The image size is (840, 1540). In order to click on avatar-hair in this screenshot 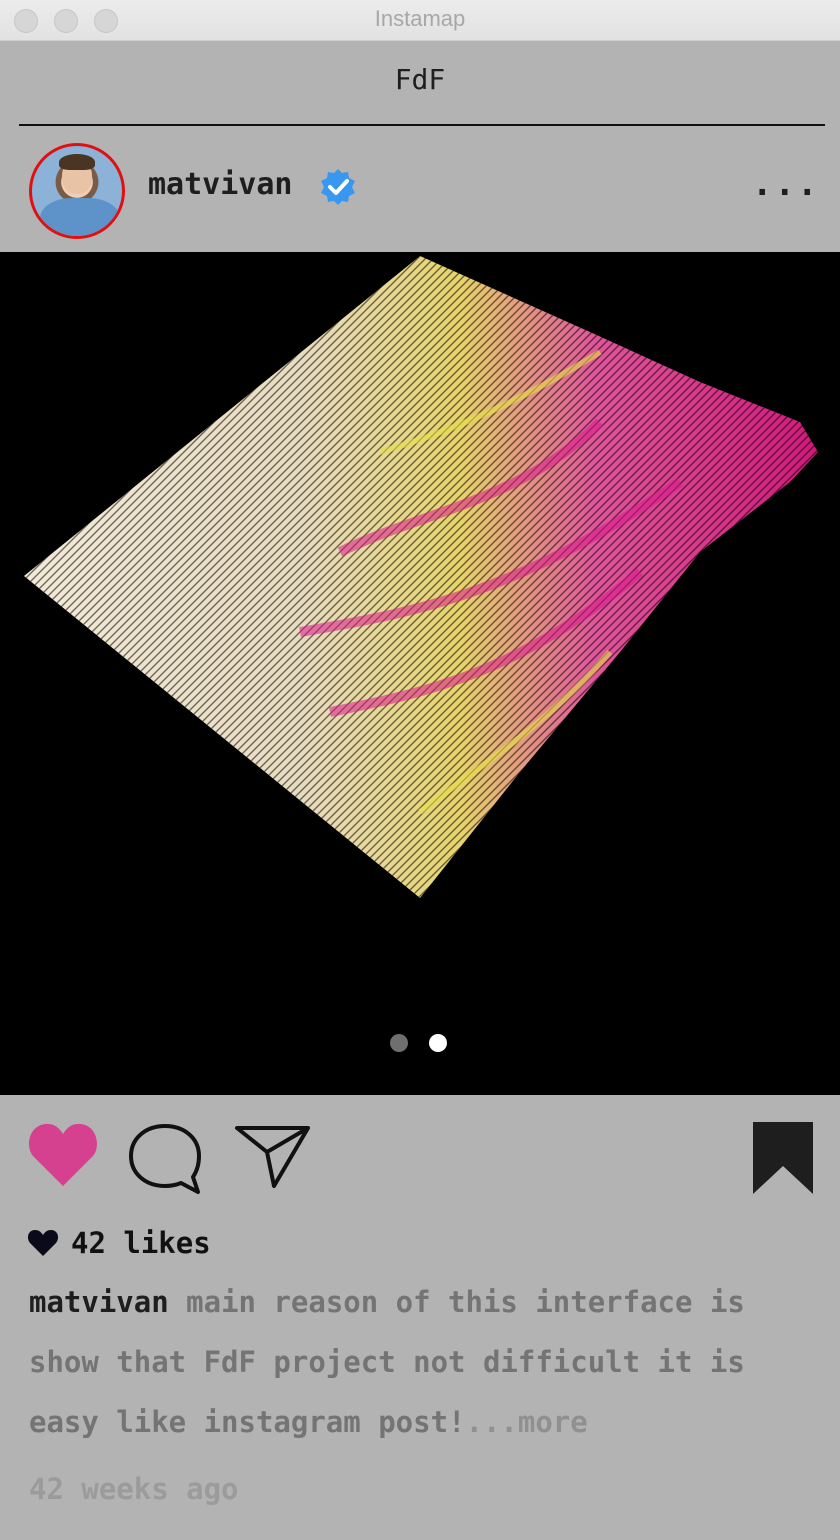, I will do `click(77, 162)`.